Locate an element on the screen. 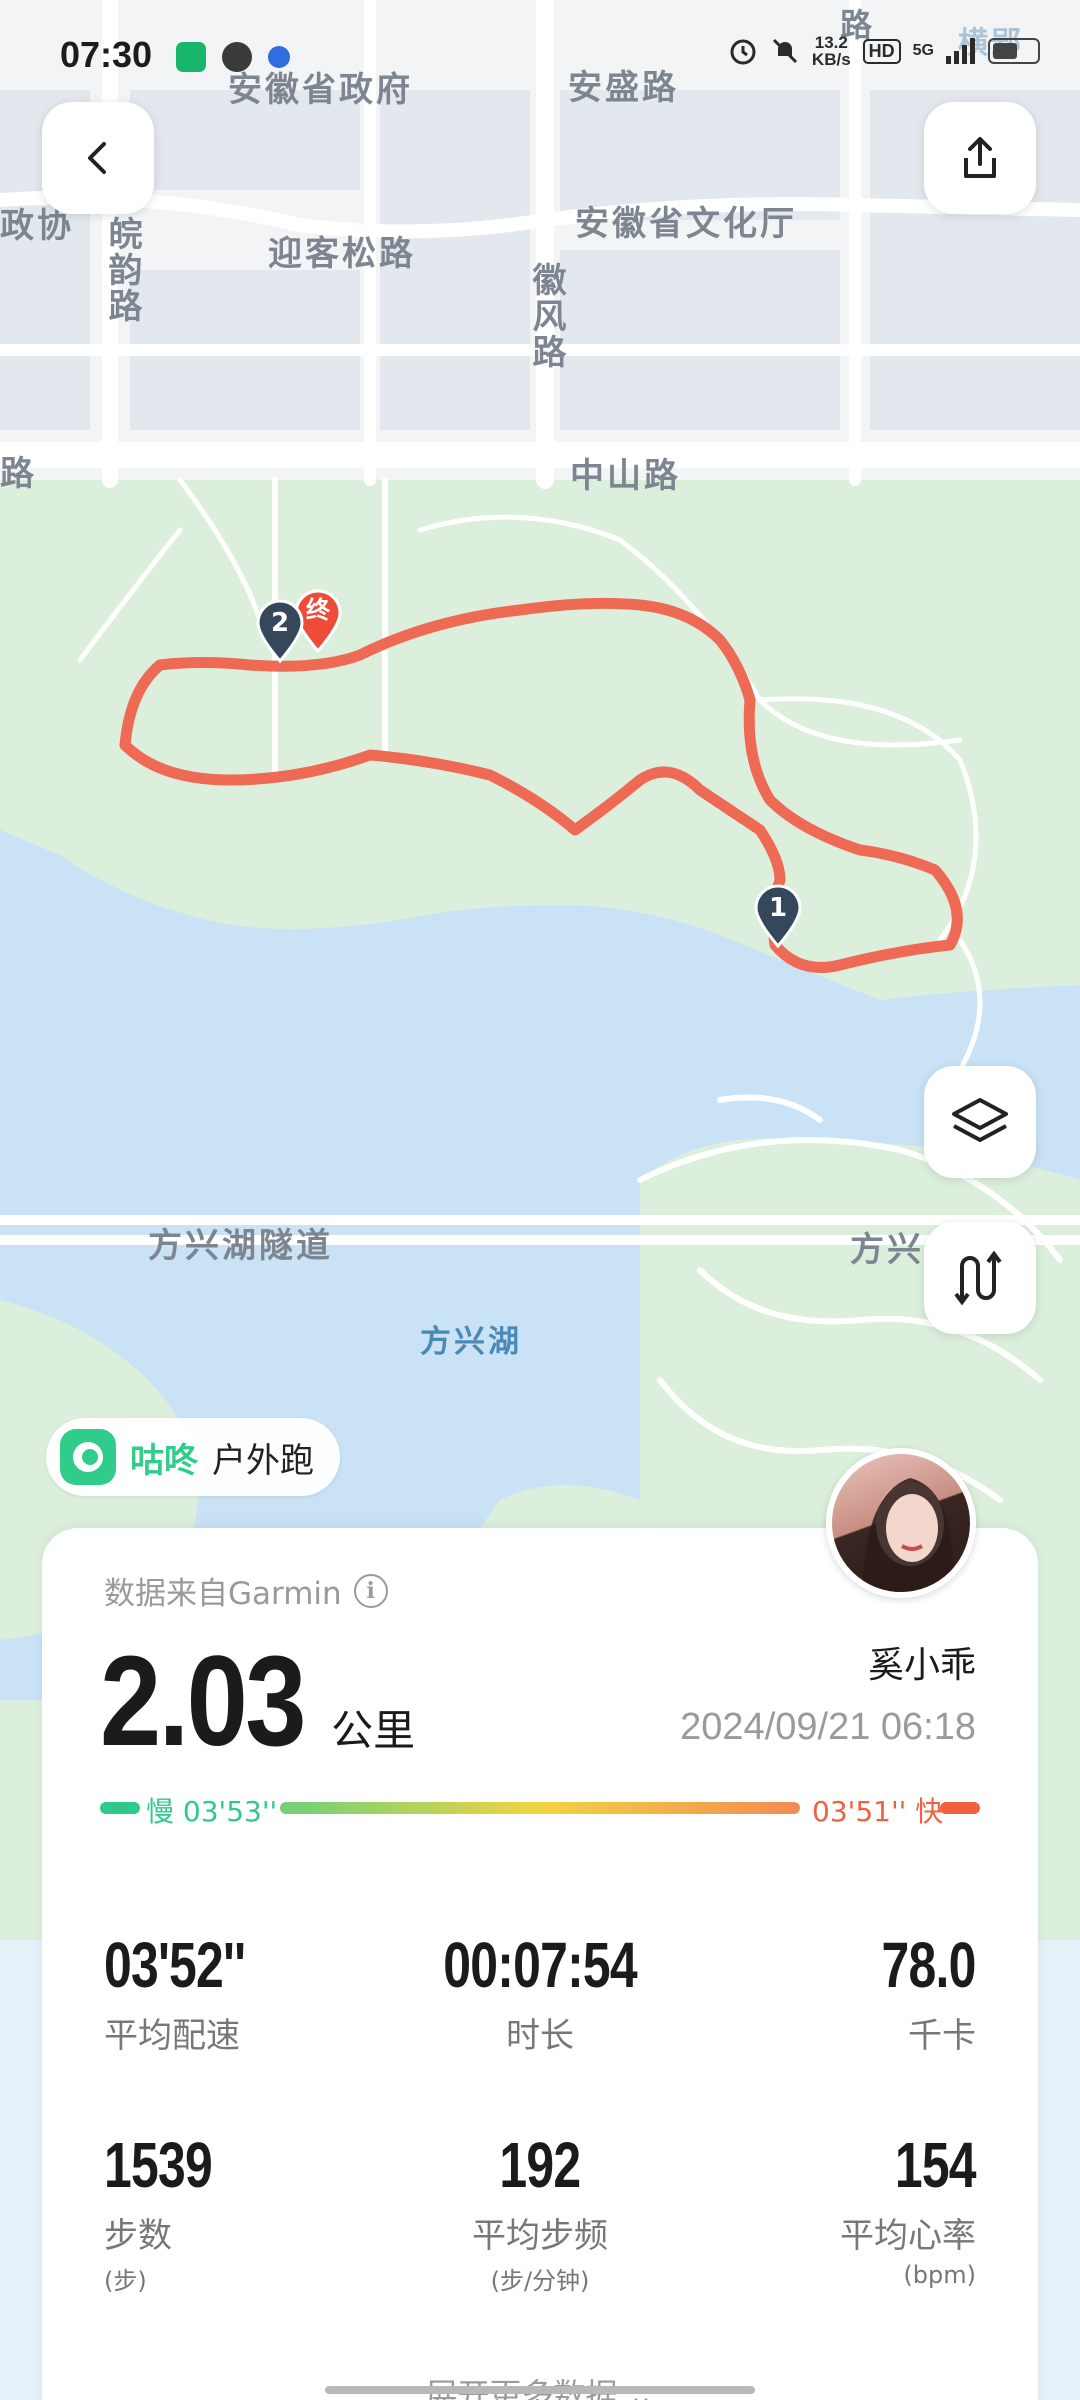 The height and width of the screenshot is (2400, 1080). distance: 2.03 公里 is located at coordinates (257, 1701).